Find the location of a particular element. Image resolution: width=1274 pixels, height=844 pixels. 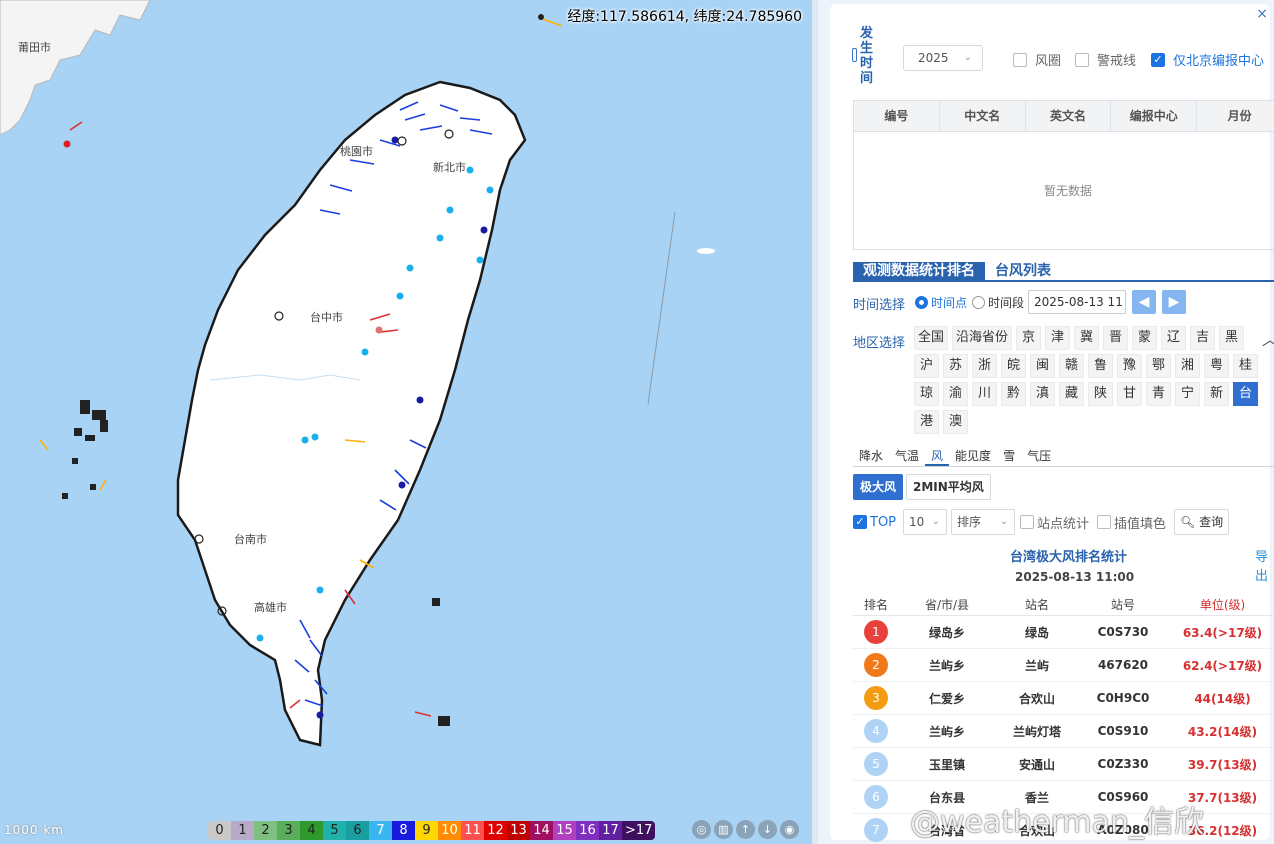

checkbox-label: 站点统计 is located at coordinates (1063, 524).